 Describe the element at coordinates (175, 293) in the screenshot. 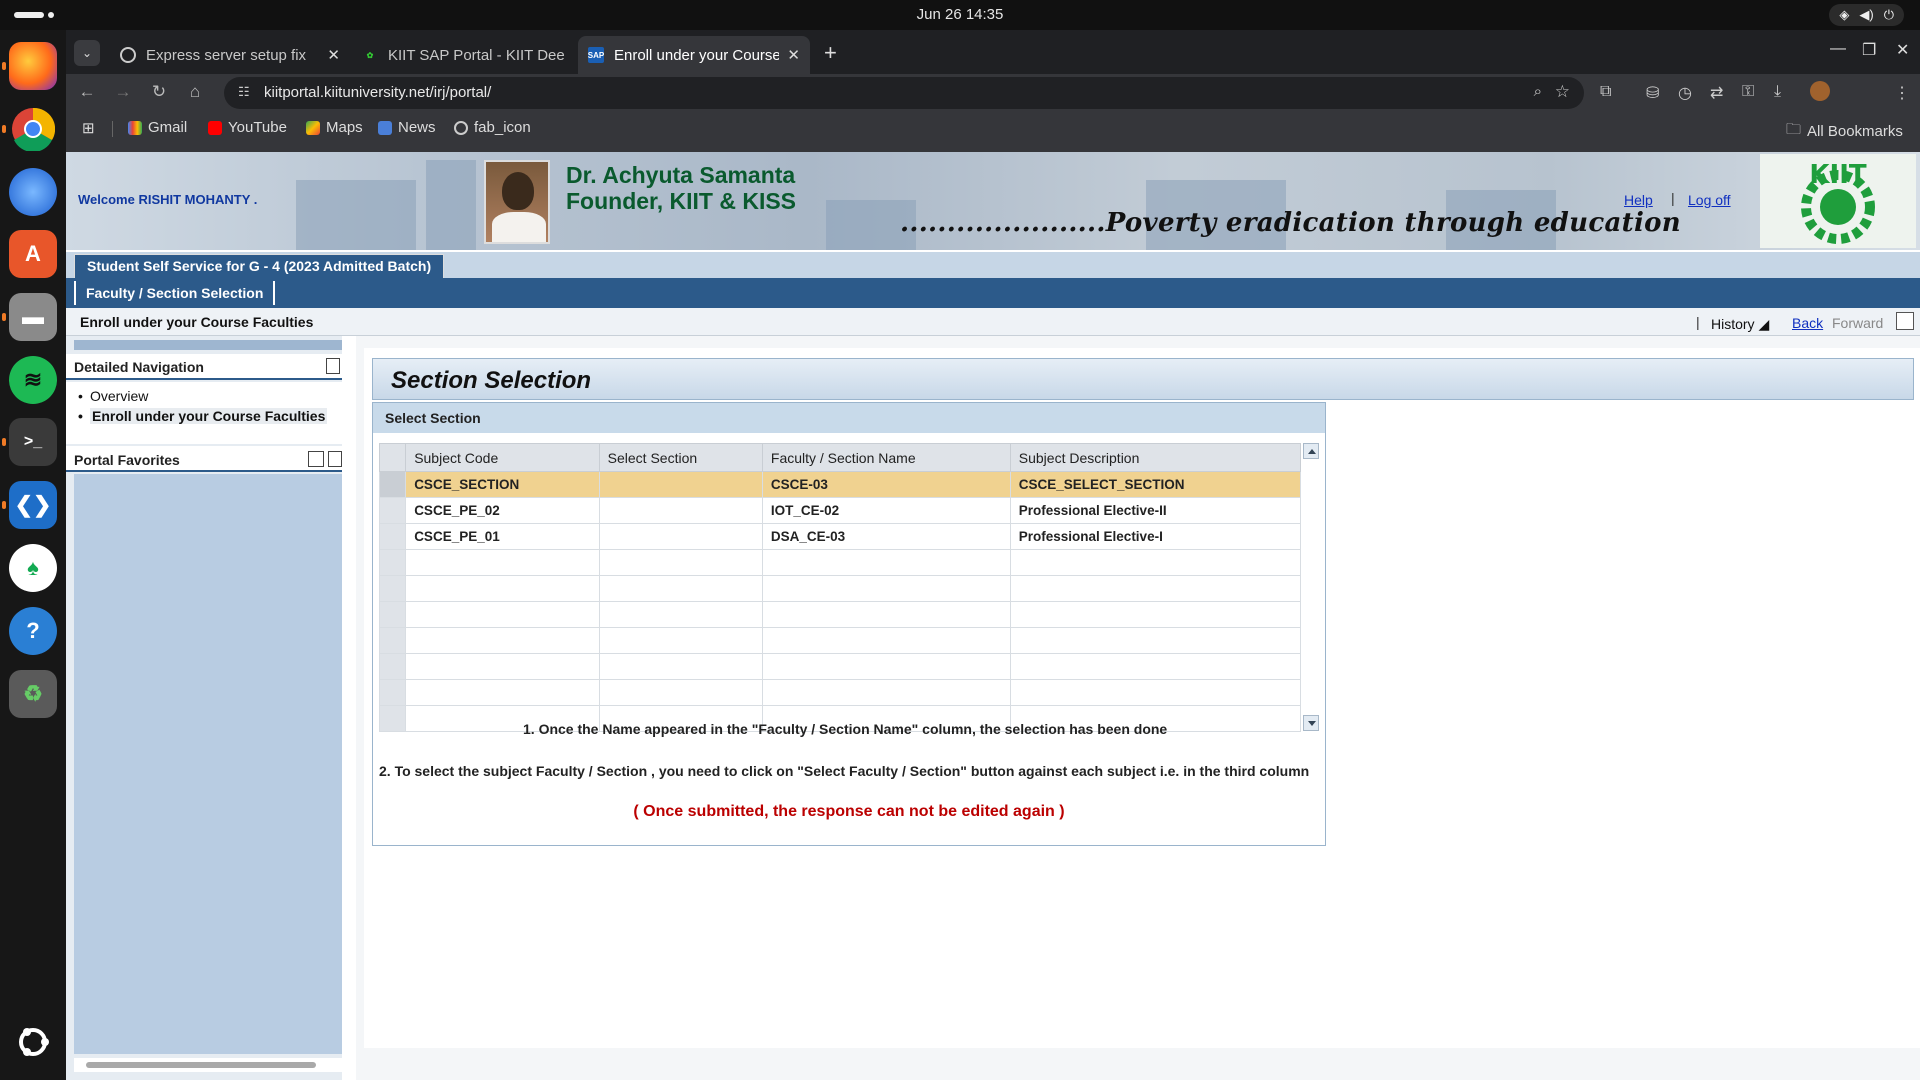

I see `tab-faculty-section-selection: Faculty / Section Selection` at that location.